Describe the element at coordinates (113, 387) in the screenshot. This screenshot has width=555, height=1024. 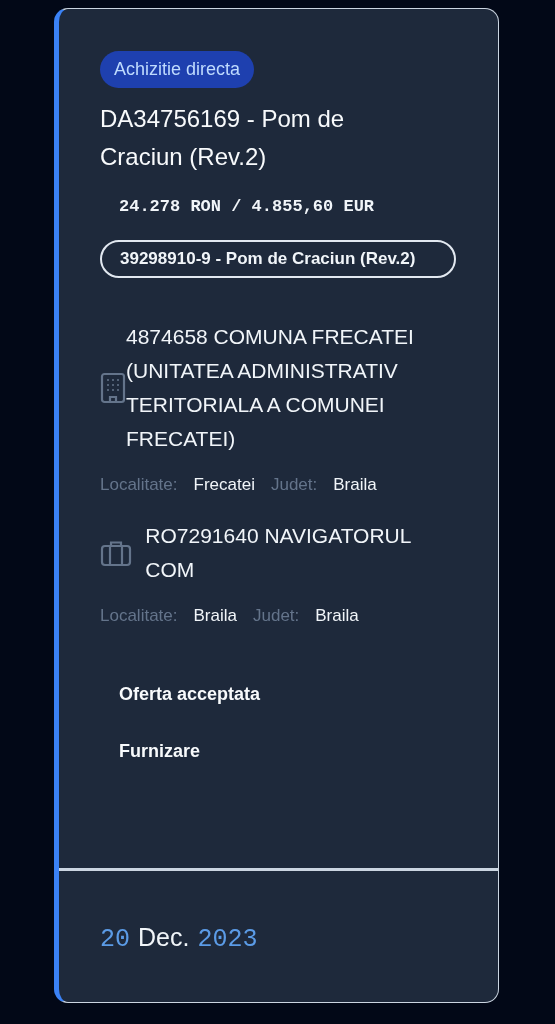
I see `building-icon` at that location.